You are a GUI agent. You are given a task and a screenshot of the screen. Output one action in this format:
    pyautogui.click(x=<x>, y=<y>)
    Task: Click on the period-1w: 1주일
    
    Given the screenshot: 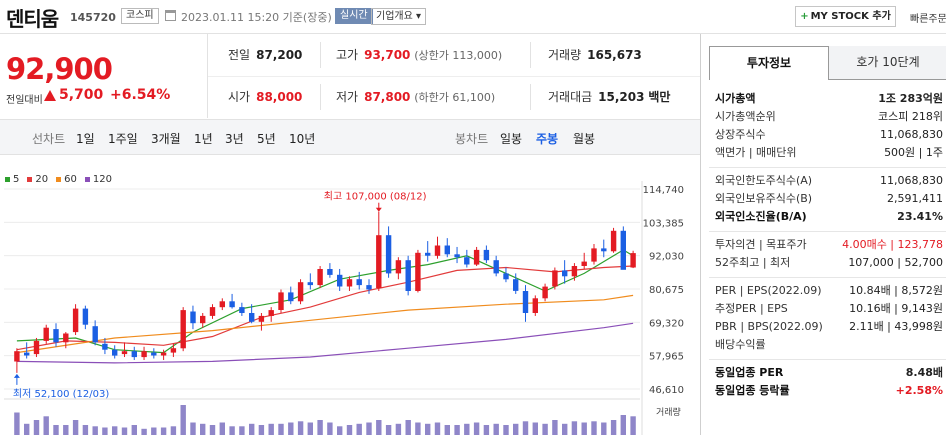 What is the action you would take?
    pyautogui.click(x=123, y=138)
    